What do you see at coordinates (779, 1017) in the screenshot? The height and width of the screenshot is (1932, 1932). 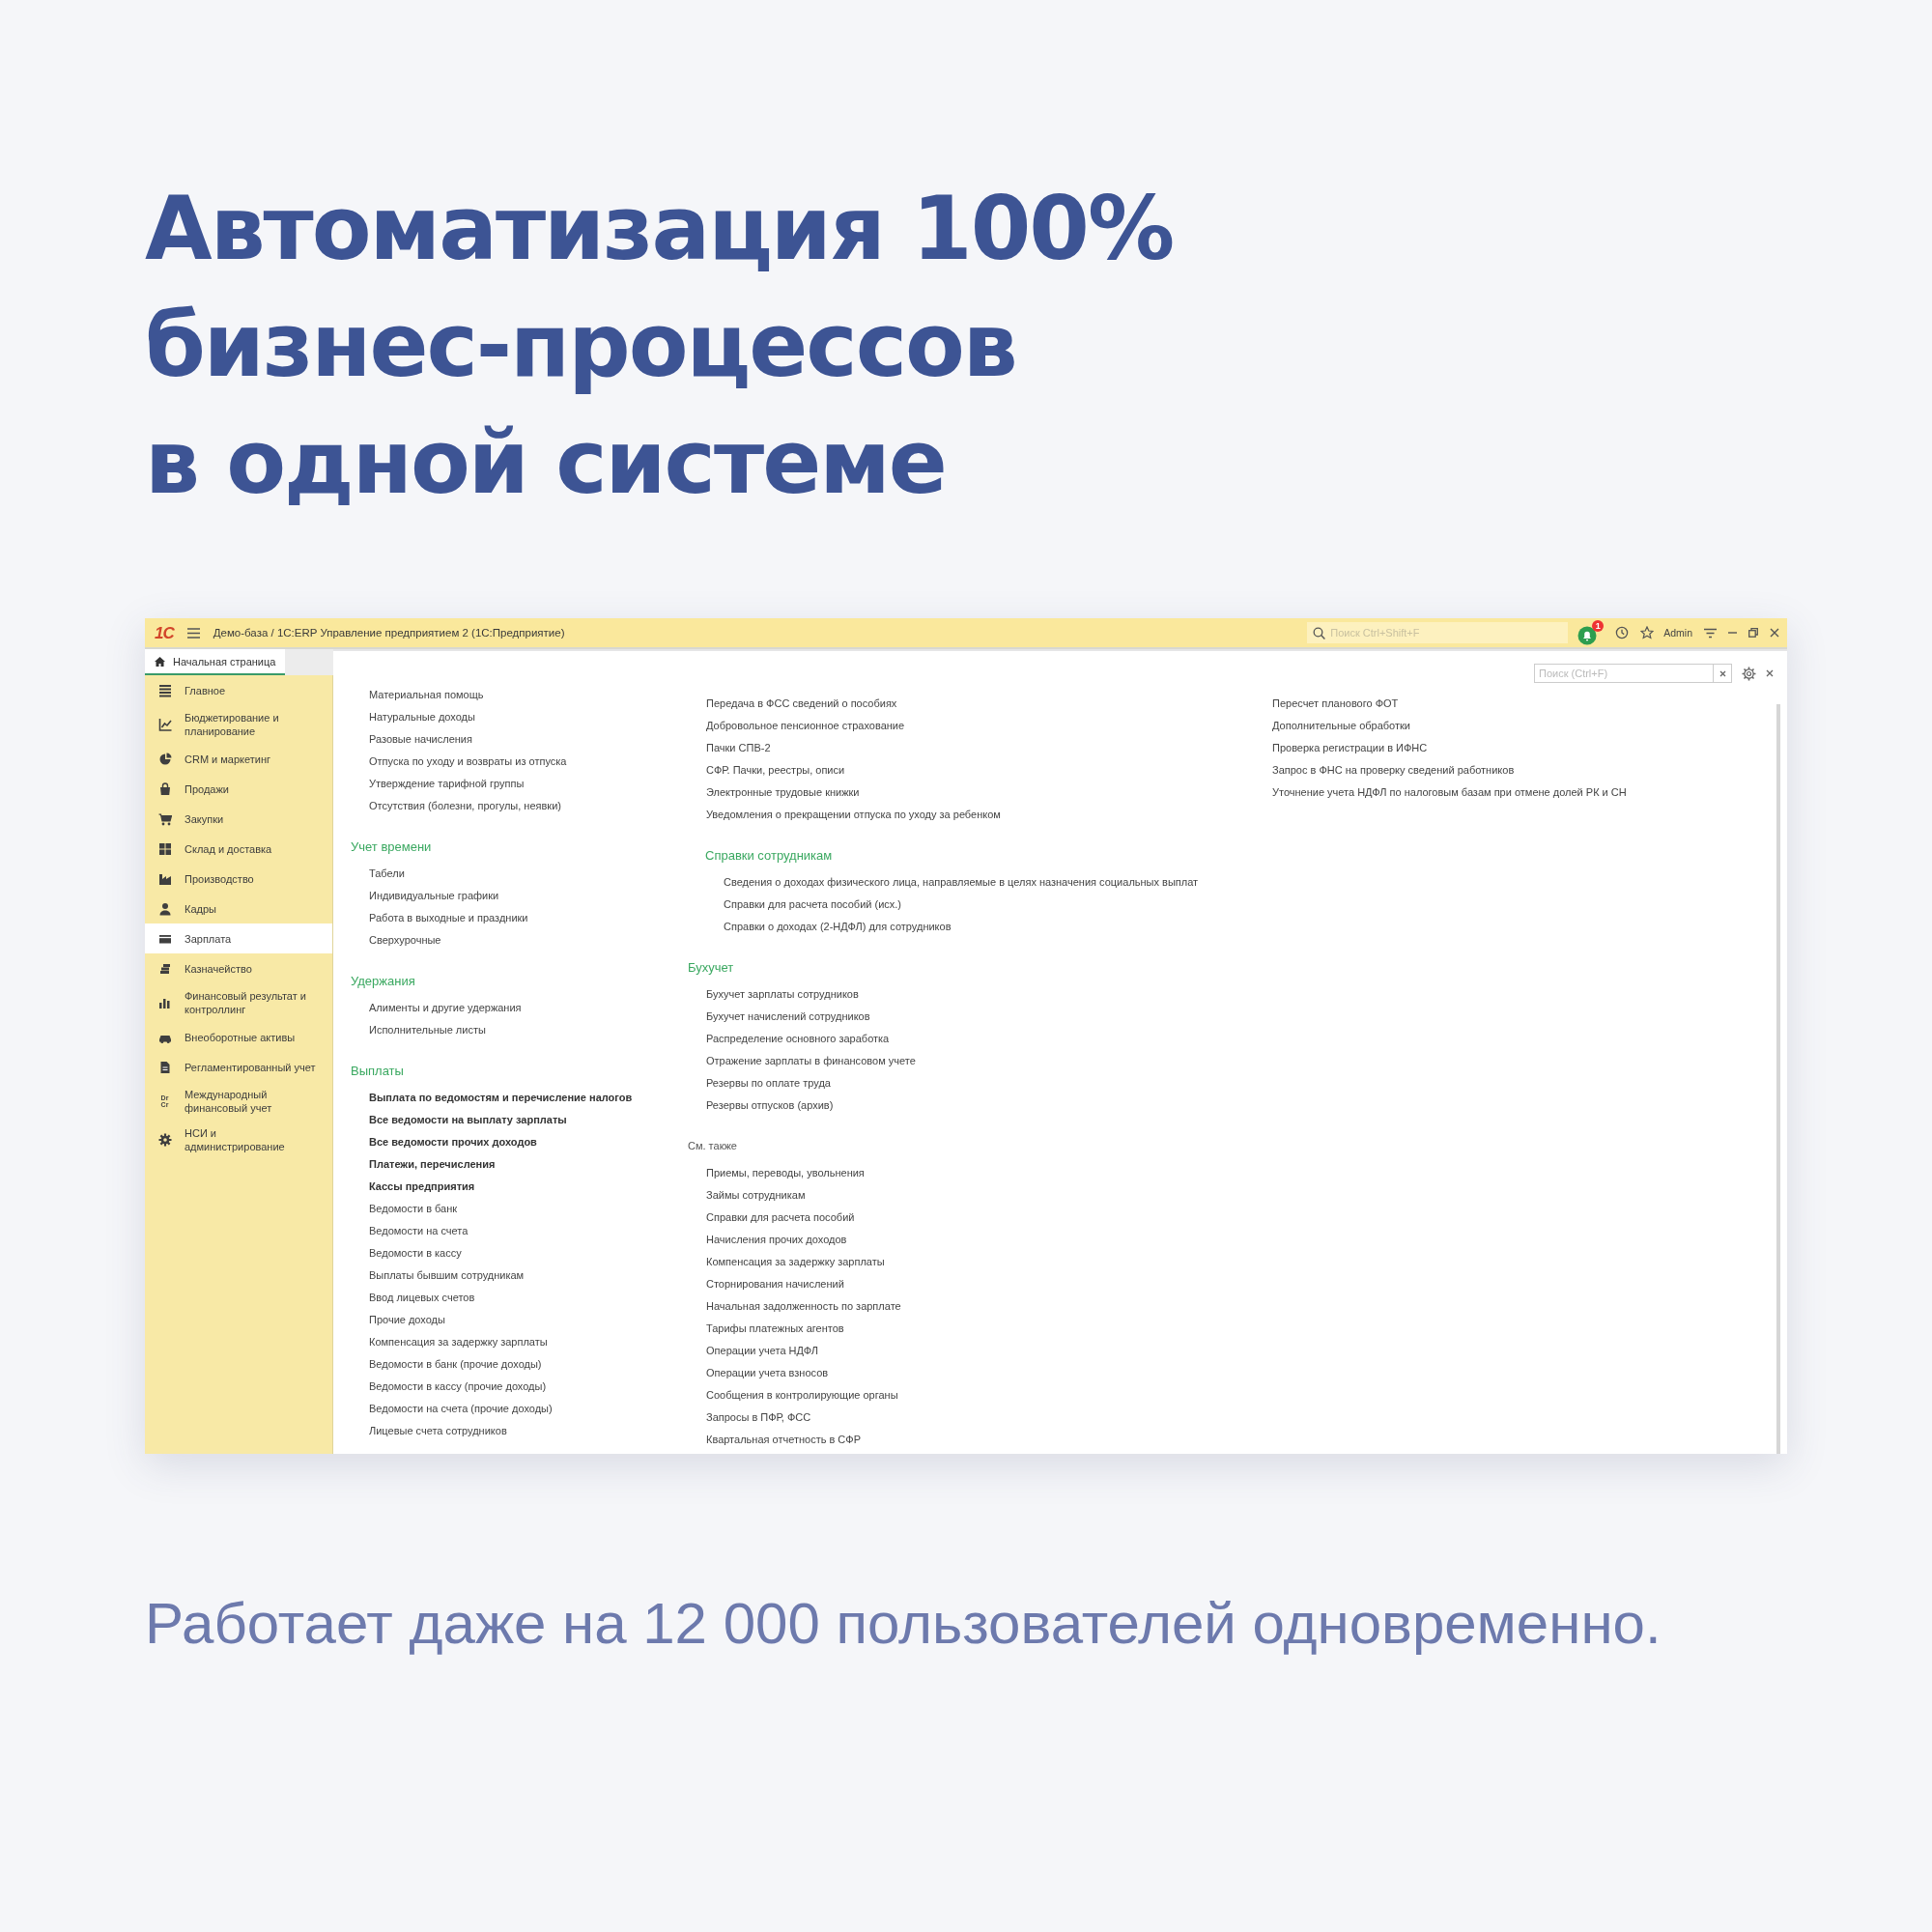 I see `menu-link: Бухучет начислений сотрудников` at bounding box center [779, 1017].